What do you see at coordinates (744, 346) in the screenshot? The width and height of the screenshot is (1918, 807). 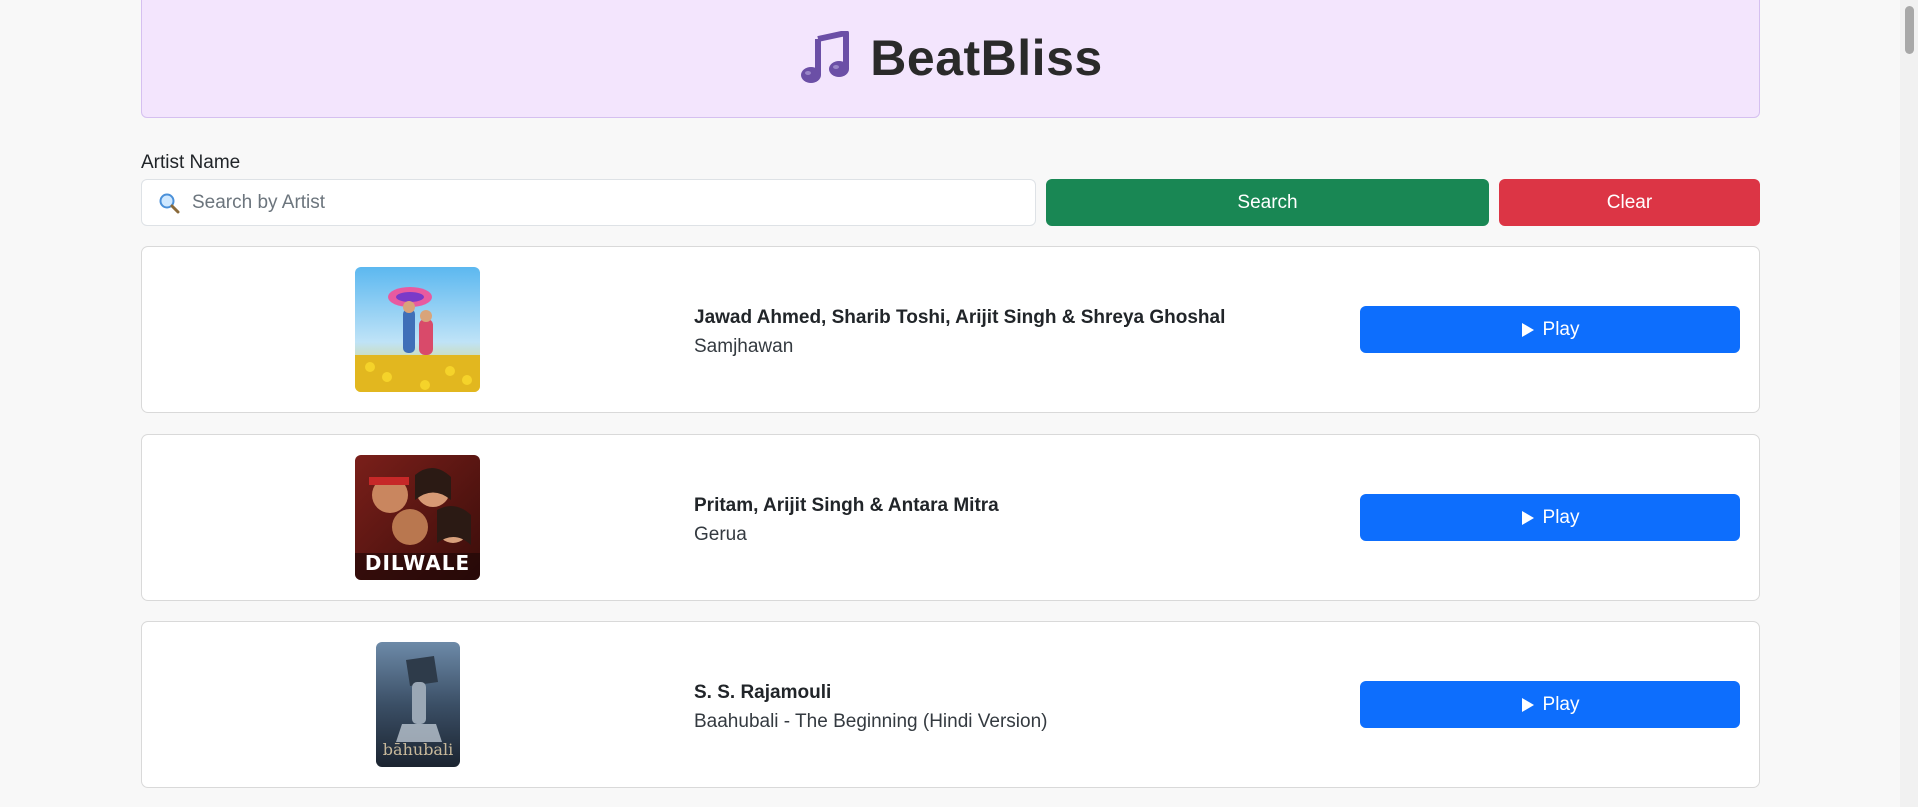 I see `song-title: Samjhawan` at bounding box center [744, 346].